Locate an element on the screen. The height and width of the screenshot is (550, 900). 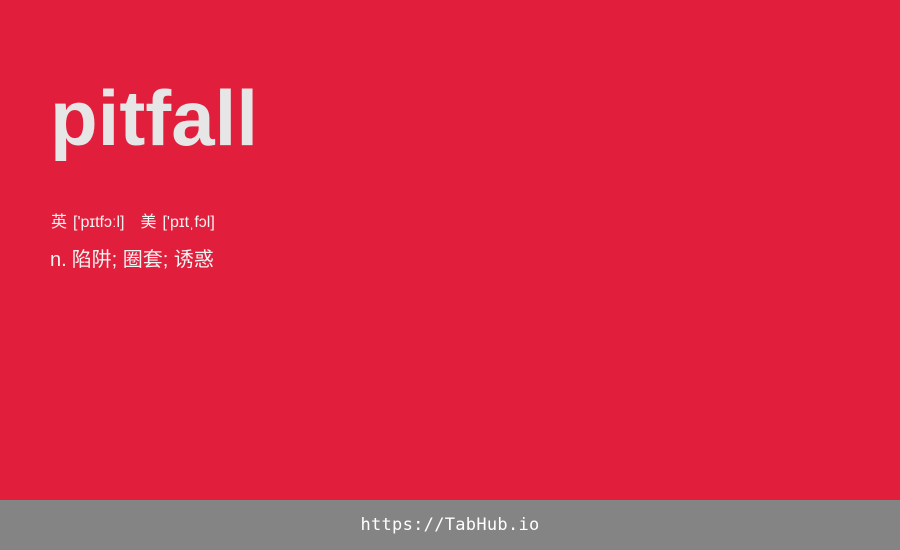
definition-meaning: 陷阱; 圈套; 诱惑 is located at coordinates (142, 260).